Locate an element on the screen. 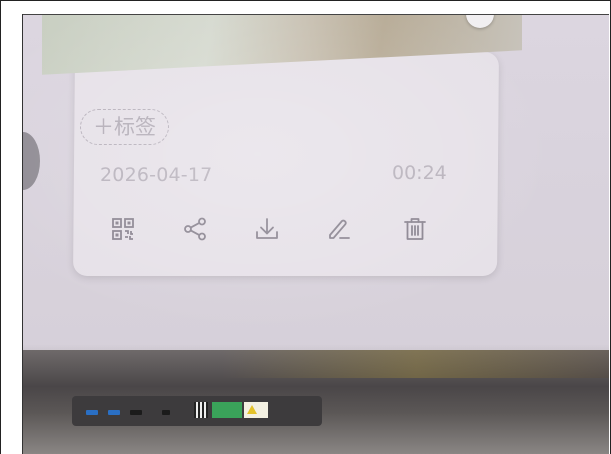  warning-sticker is located at coordinates (256, 410).